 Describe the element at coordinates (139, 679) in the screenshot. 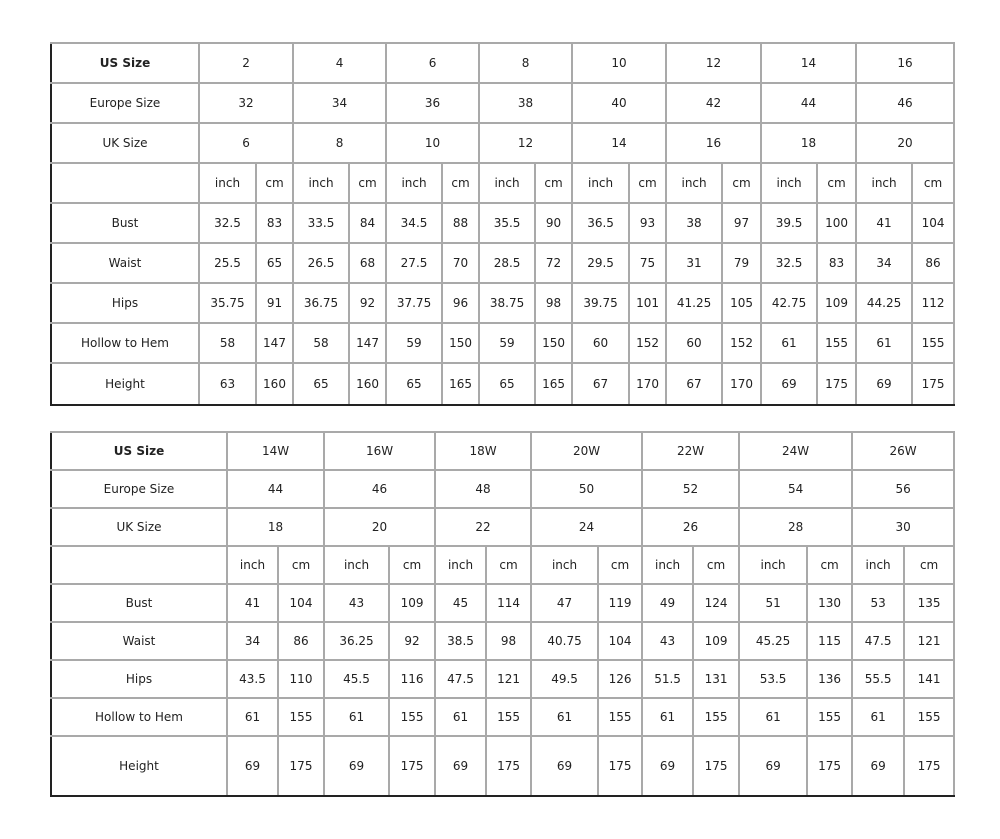

I see `measurement-label: Hips` at that location.